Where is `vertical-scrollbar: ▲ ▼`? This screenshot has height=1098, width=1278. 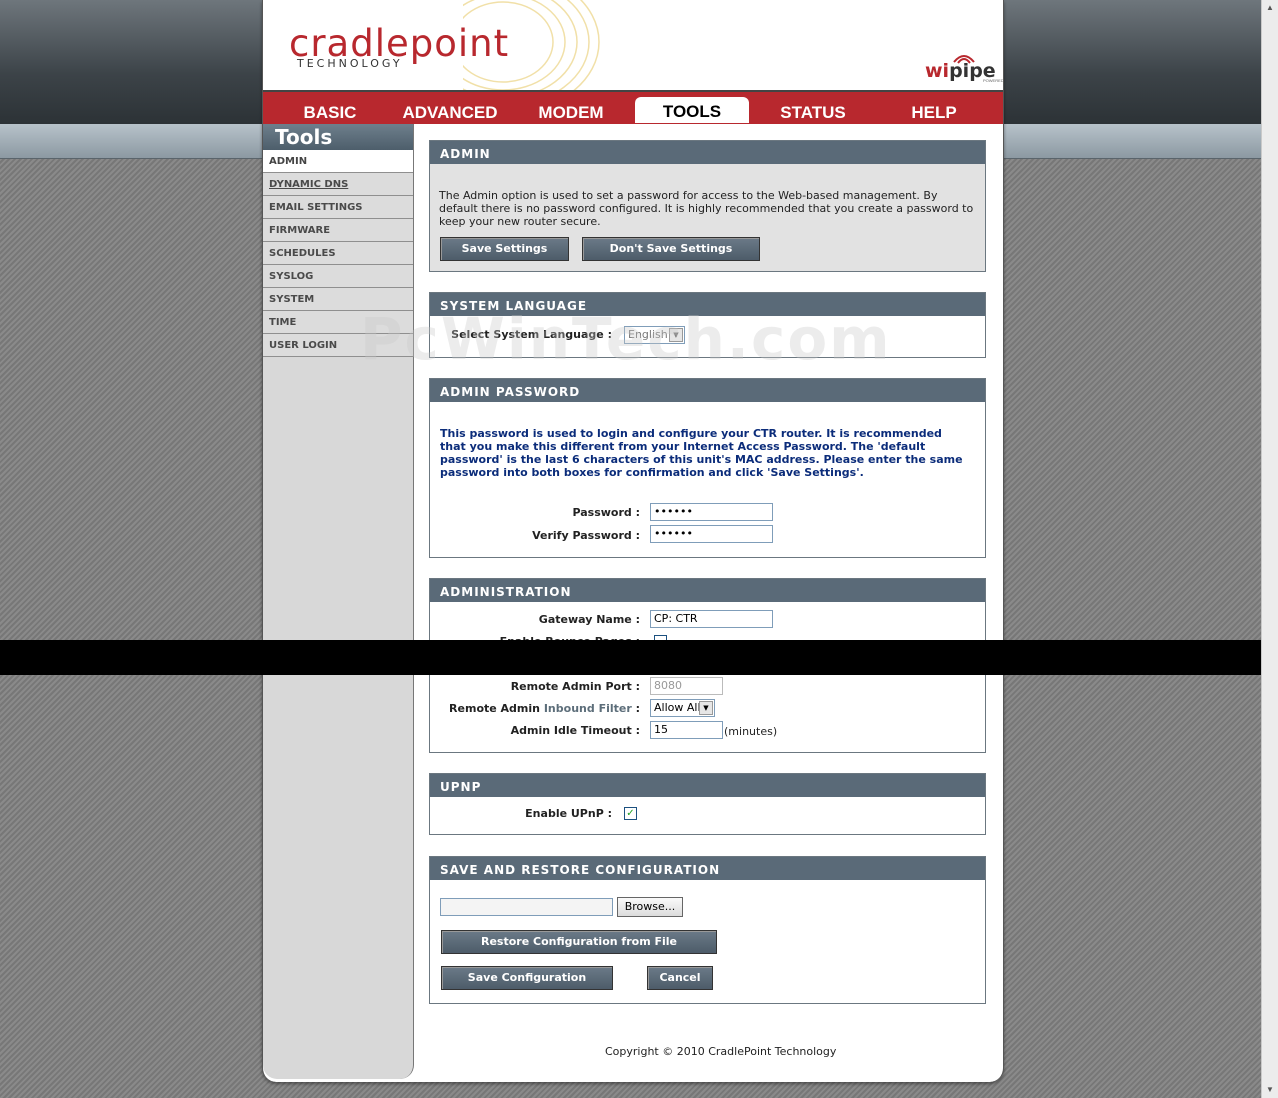 vertical-scrollbar: ▲ ▼ is located at coordinates (1269, 549).